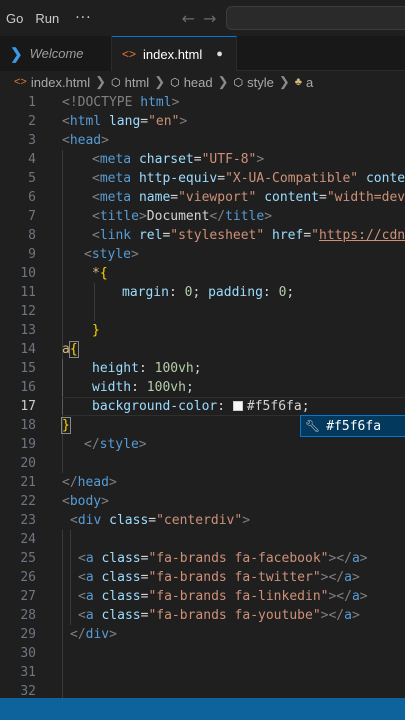 The image size is (405, 720). I want to click on breadcrumb-item-style: style, so click(260, 82).